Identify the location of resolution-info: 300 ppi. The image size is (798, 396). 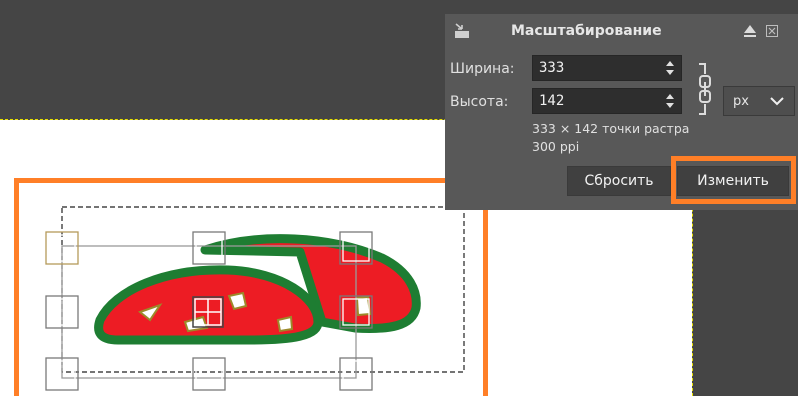
(556, 146).